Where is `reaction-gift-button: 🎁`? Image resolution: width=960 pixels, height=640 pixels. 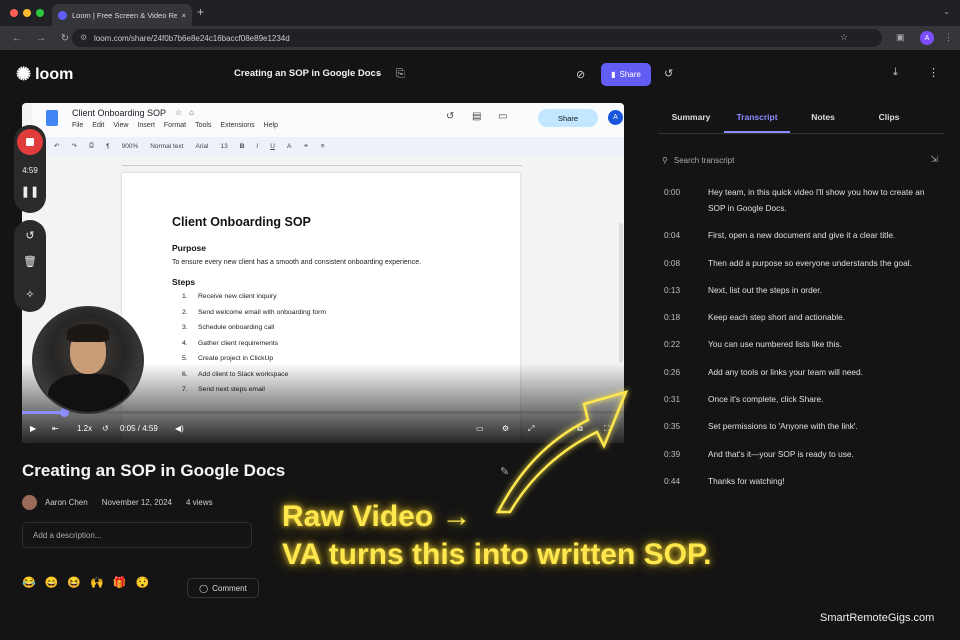
reaction-gift-button: 🎁 is located at coordinates (120, 582).